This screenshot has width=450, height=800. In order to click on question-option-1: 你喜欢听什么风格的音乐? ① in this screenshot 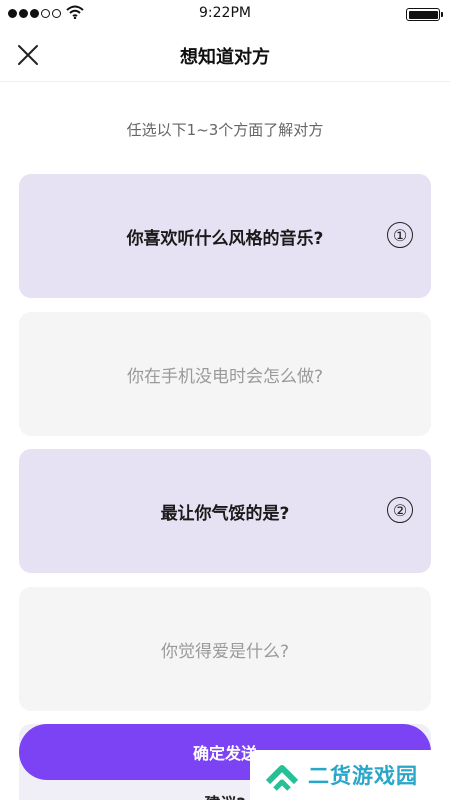, I will do `click(225, 236)`.